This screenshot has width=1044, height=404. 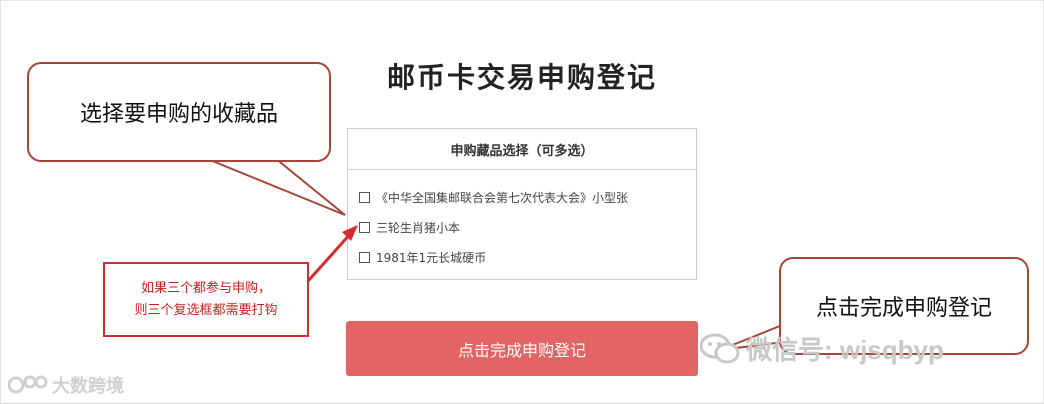 What do you see at coordinates (206, 299) in the screenshot?
I see `multi-select-note: 如果三个都参与申购， 则三个复选框都需要打钩` at bounding box center [206, 299].